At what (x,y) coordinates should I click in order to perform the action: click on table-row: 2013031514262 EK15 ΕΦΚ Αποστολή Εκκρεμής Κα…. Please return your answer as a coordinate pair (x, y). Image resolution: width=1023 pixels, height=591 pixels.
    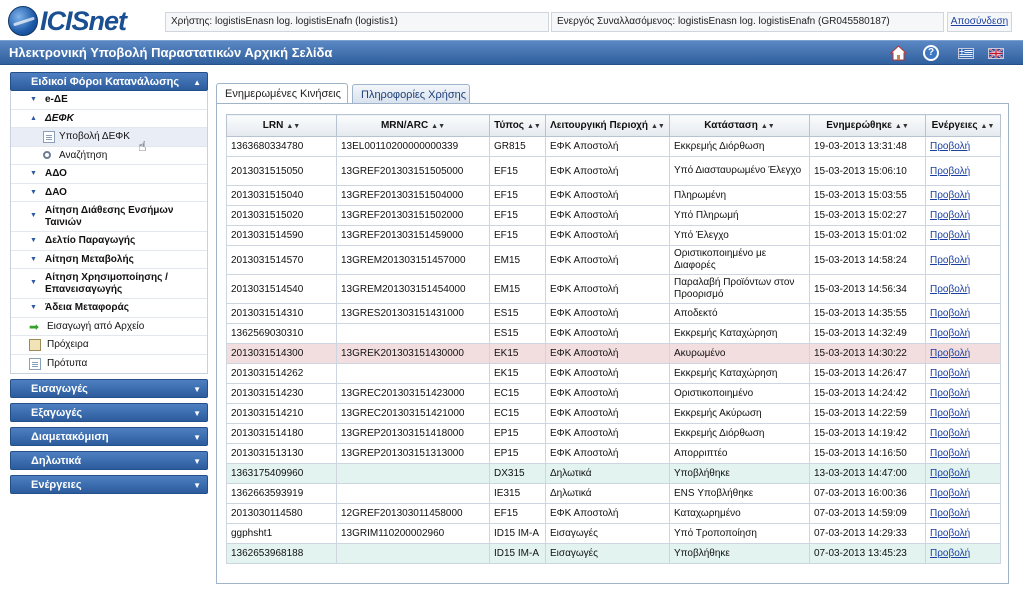
    Looking at the image, I should click on (613, 373).